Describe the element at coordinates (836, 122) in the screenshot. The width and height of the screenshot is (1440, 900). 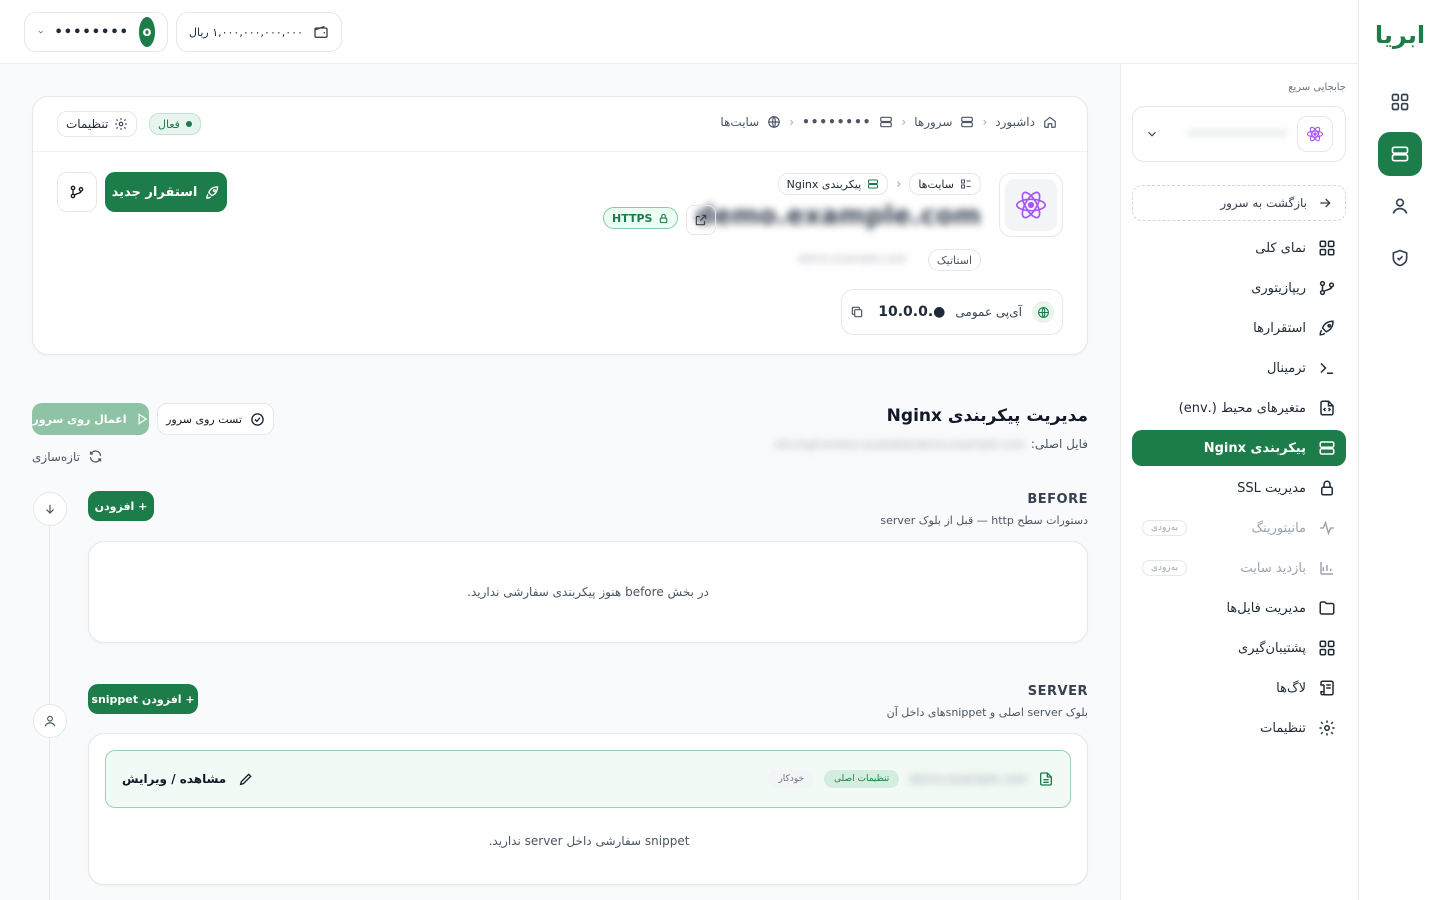
I see `breadcrumb-server-name: ••••••••` at that location.